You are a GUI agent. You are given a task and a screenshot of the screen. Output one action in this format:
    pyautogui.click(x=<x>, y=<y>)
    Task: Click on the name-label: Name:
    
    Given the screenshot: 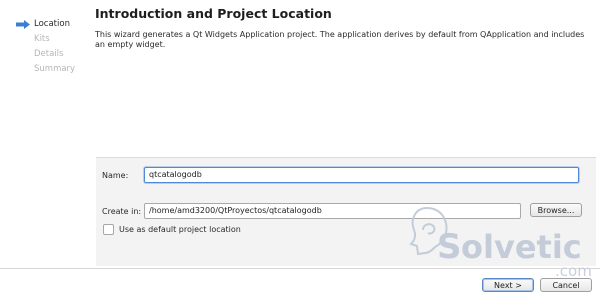 What is the action you would take?
    pyautogui.click(x=115, y=175)
    